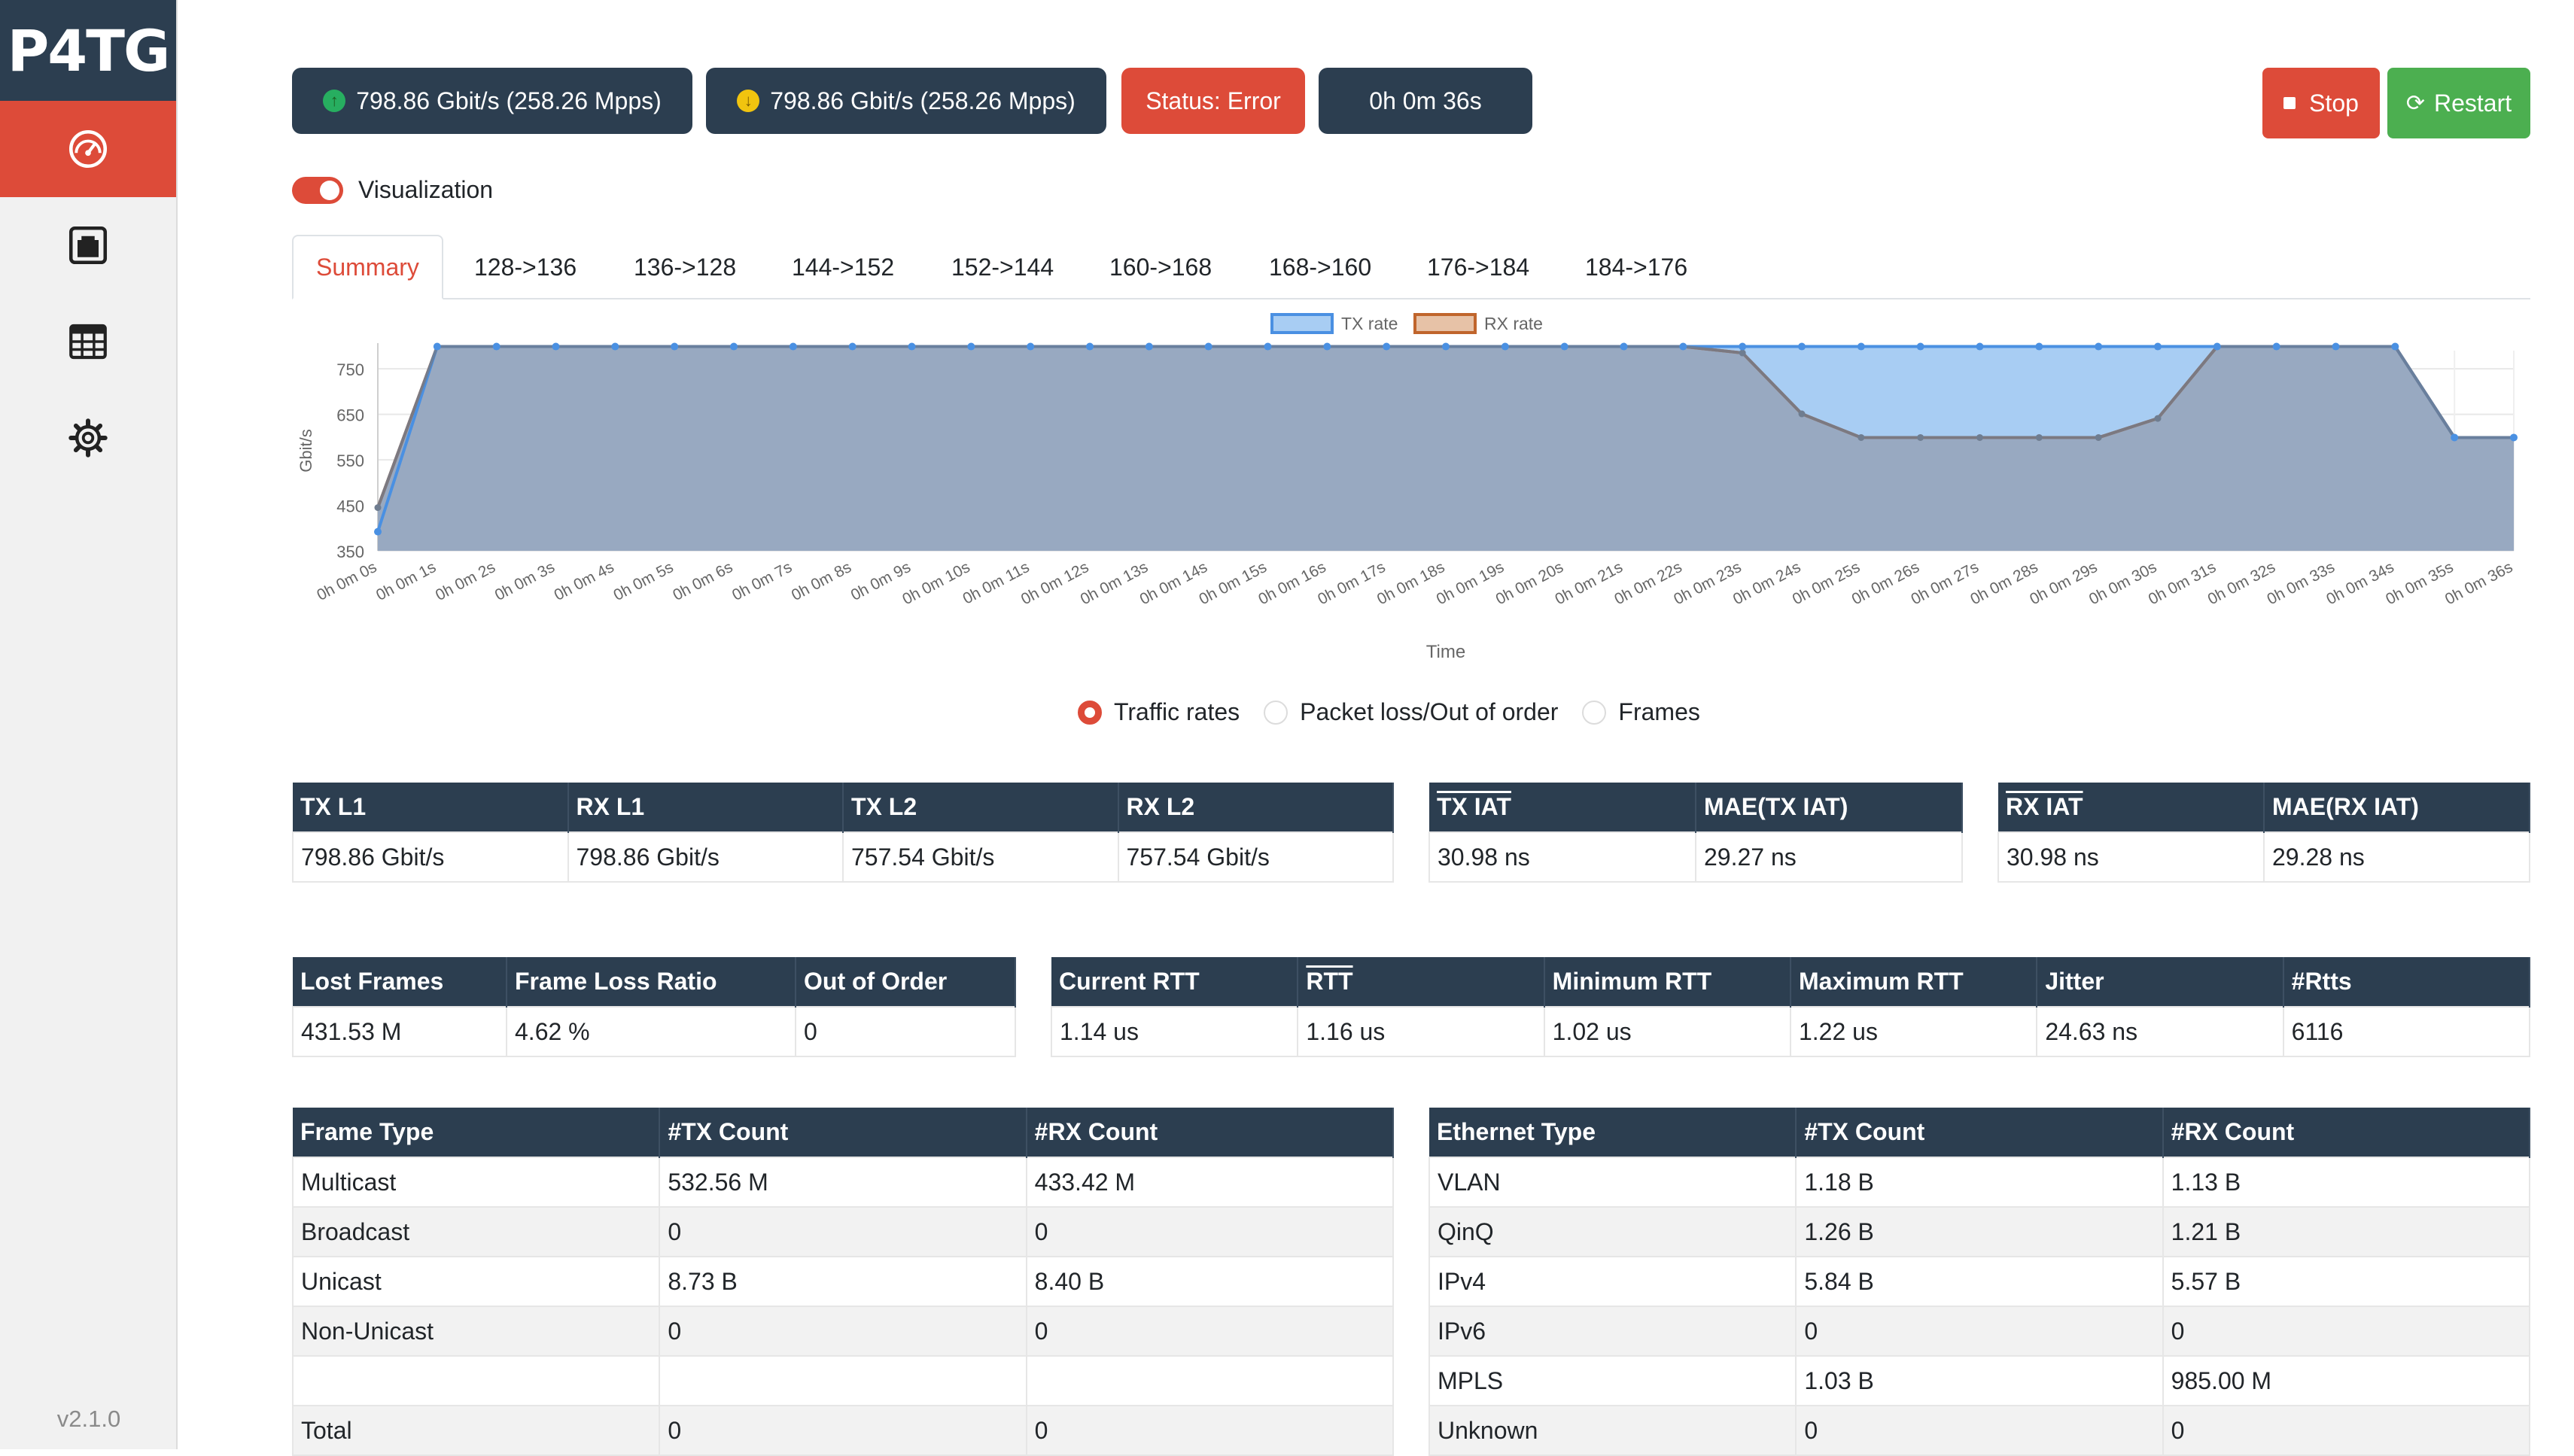 This screenshot has width=2574, height=1456. I want to click on table-cell: 5.84 B, so click(1979, 1281).